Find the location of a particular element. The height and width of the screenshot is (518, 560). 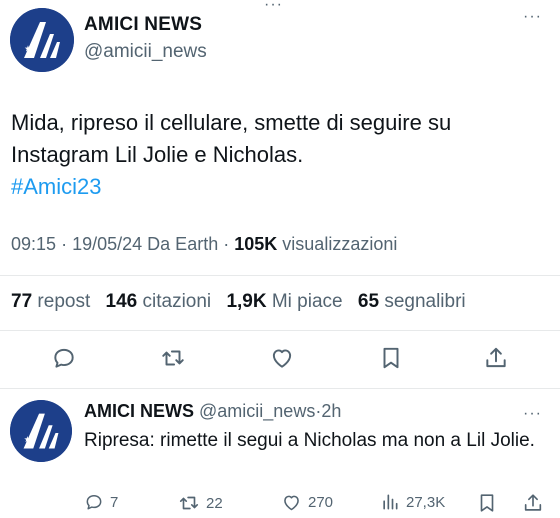

quotes-label: citazioni is located at coordinates (177, 301).